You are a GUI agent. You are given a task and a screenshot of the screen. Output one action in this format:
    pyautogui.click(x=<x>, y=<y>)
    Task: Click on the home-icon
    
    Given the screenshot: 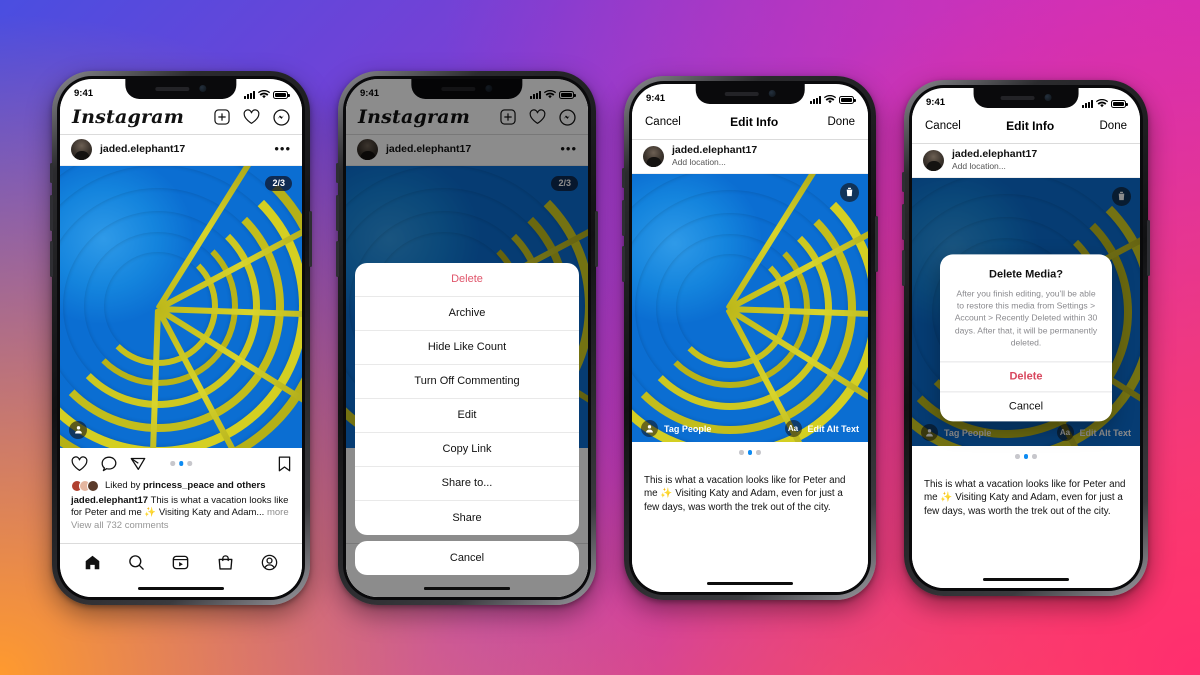 What is the action you would take?
    pyautogui.click(x=92, y=562)
    